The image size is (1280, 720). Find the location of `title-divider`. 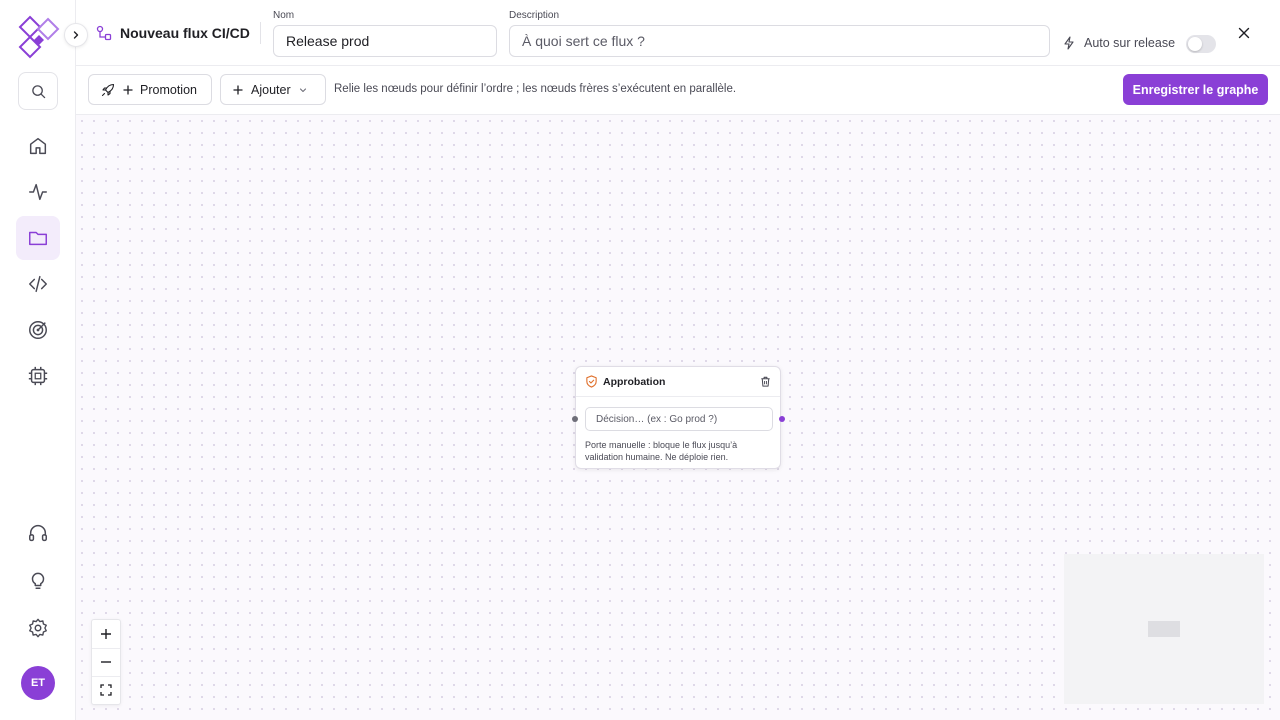

title-divider is located at coordinates (260, 33).